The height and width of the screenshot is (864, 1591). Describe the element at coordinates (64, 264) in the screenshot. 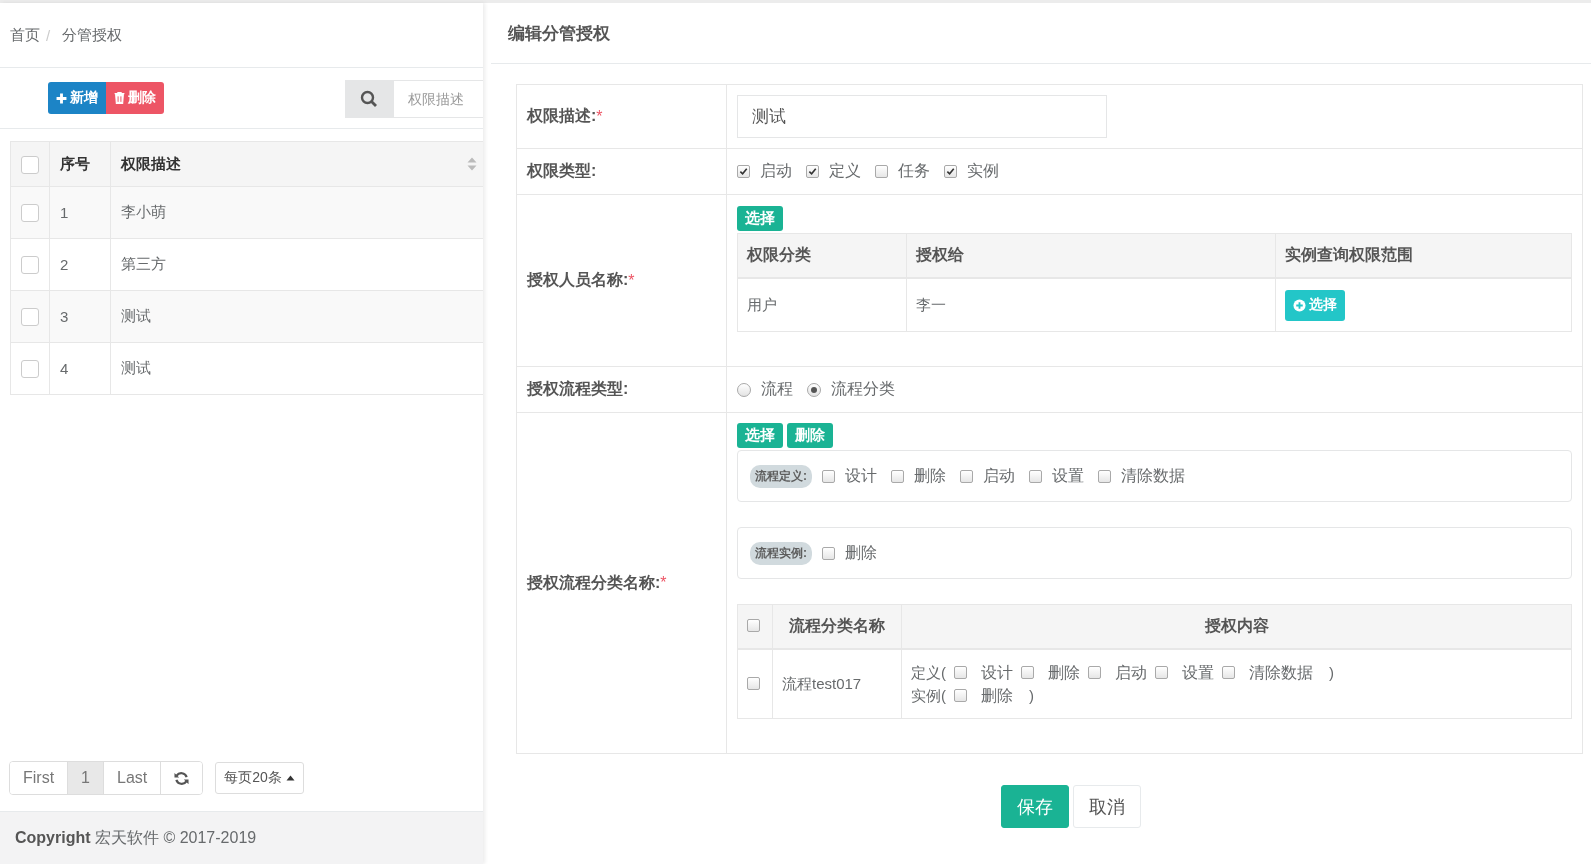

I see `table-cell: 2` at that location.